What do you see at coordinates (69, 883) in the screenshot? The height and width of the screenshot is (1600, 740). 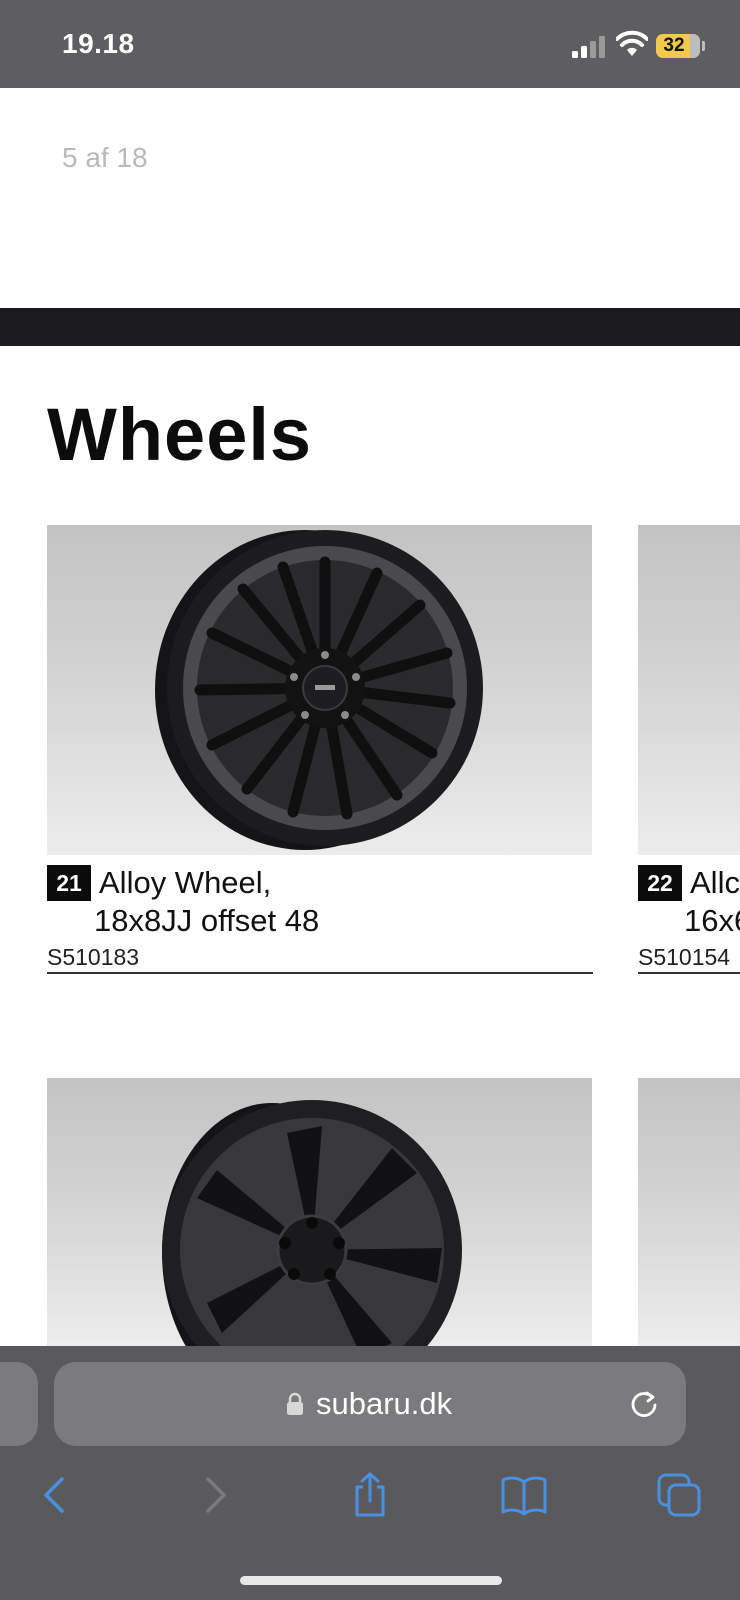 I see `product-number-badge: 21` at bounding box center [69, 883].